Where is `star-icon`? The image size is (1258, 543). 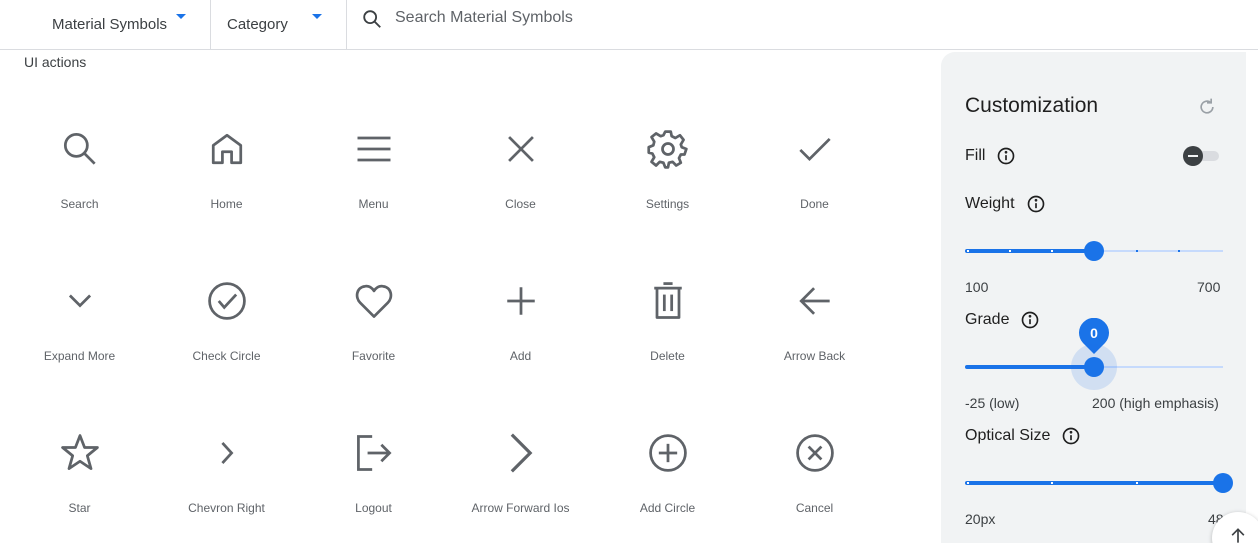 star-icon is located at coordinates (80, 452).